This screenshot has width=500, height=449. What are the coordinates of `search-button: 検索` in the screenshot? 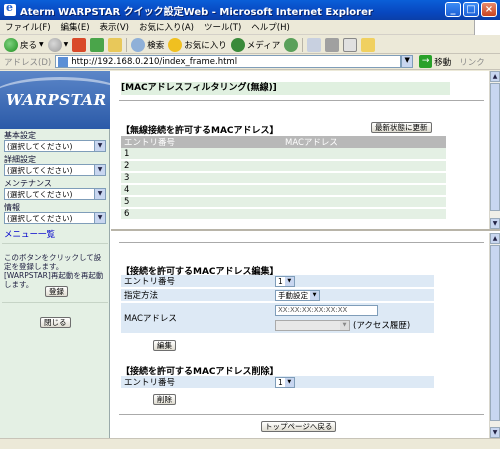 It's located at (147, 44).